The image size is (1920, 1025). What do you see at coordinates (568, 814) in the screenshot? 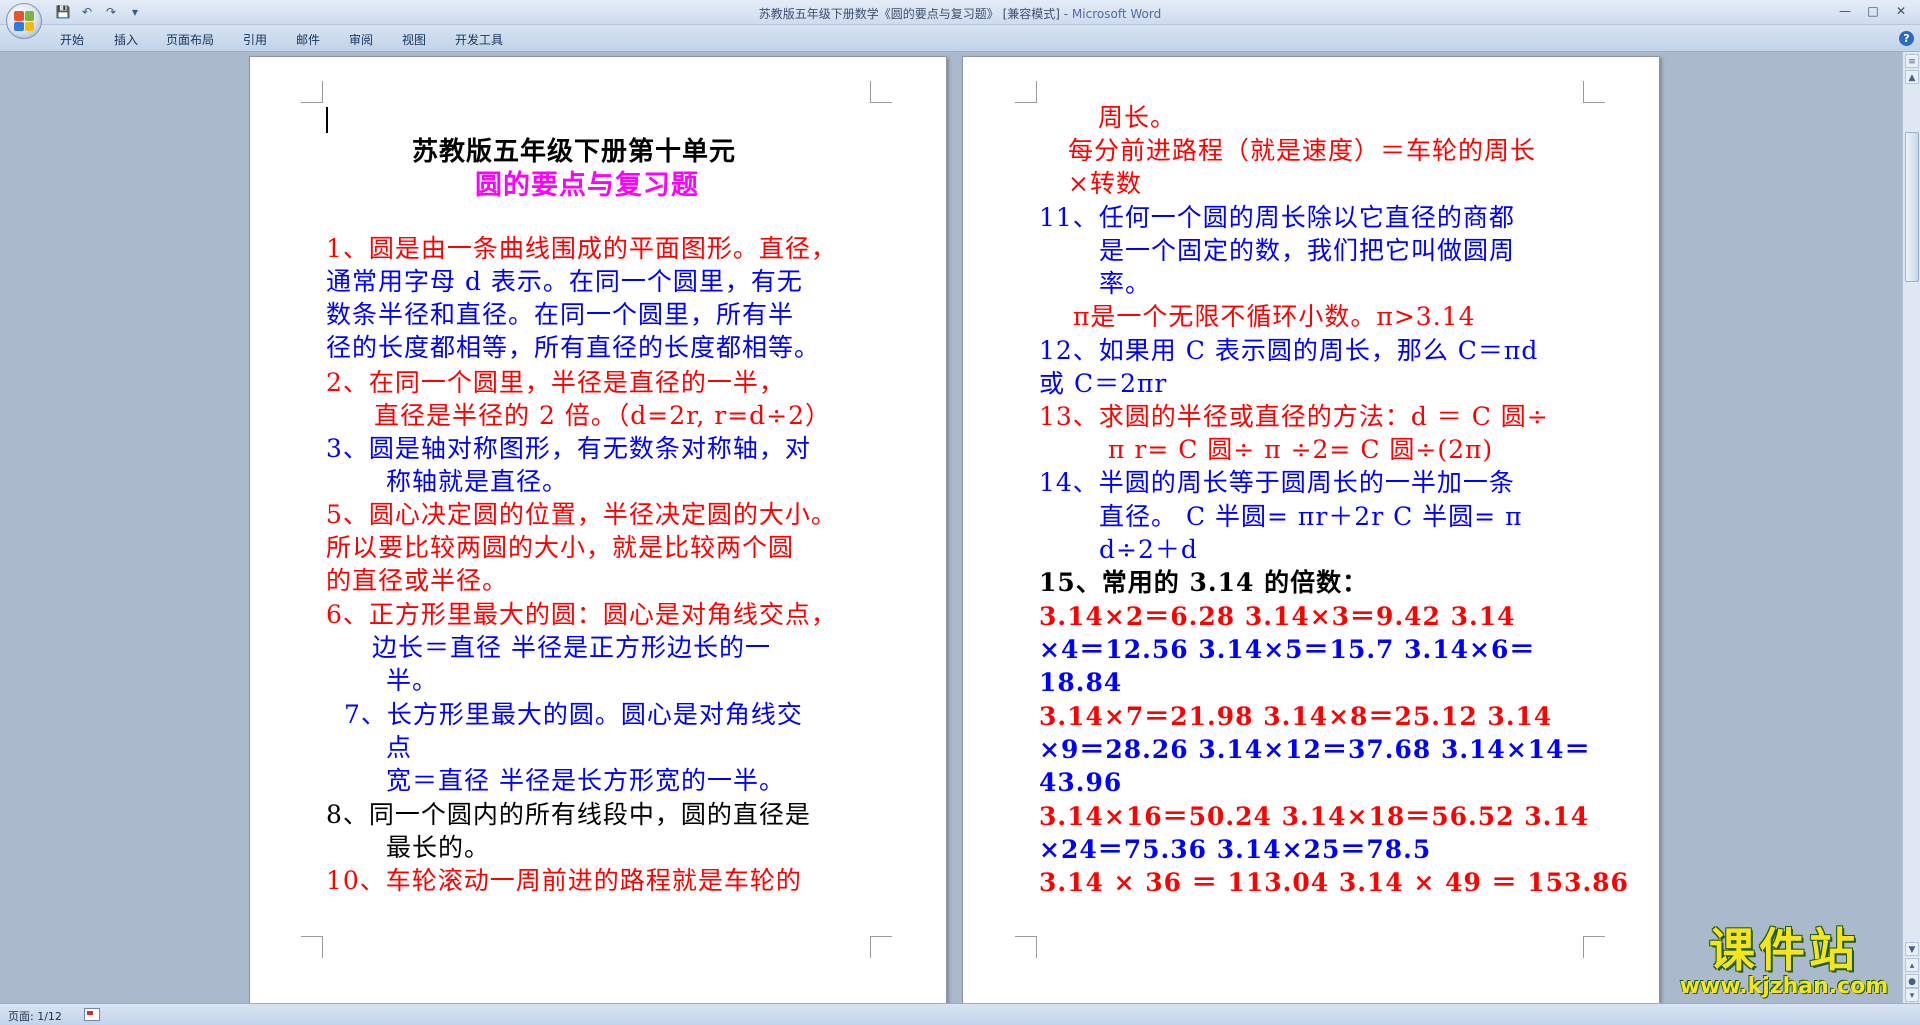
I see `text-line: 8、同一个圆内的所有线段中，圆的直径是` at bounding box center [568, 814].